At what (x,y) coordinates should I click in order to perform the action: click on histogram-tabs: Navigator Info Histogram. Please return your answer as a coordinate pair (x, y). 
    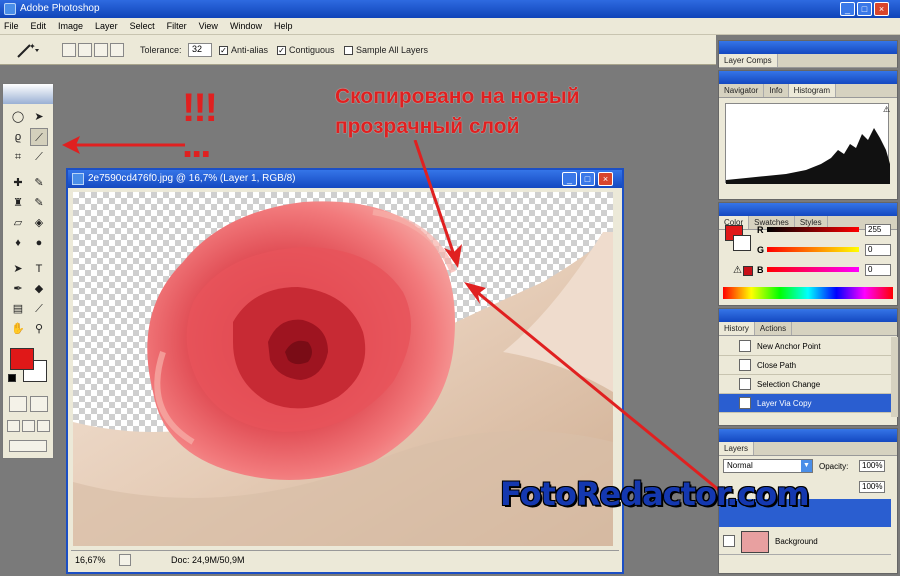
    Looking at the image, I should click on (808, 91).